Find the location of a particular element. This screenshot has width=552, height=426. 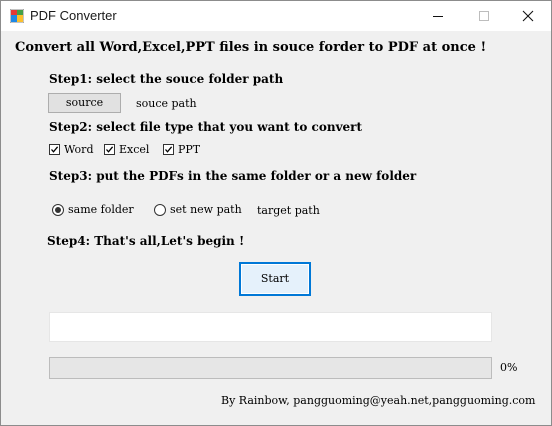

ppt-checkbox: PPT is located at coordinates (181, 149).